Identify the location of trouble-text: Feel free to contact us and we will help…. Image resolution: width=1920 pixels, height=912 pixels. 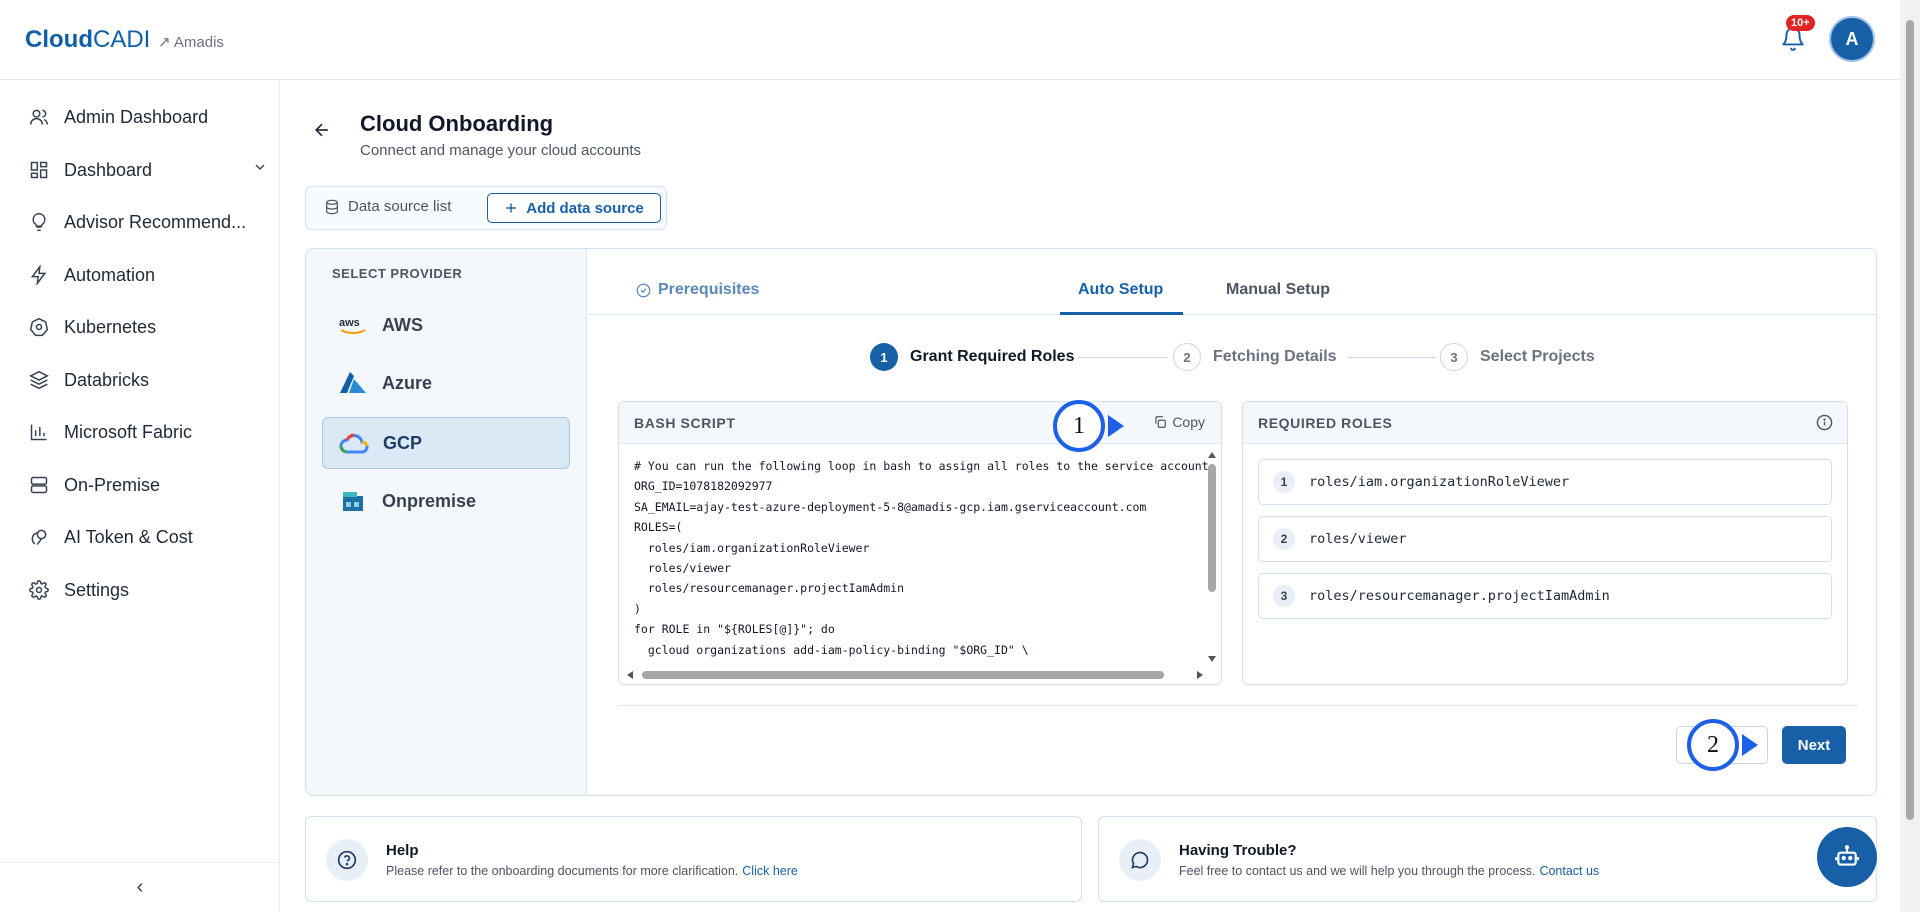
(1357, 871).